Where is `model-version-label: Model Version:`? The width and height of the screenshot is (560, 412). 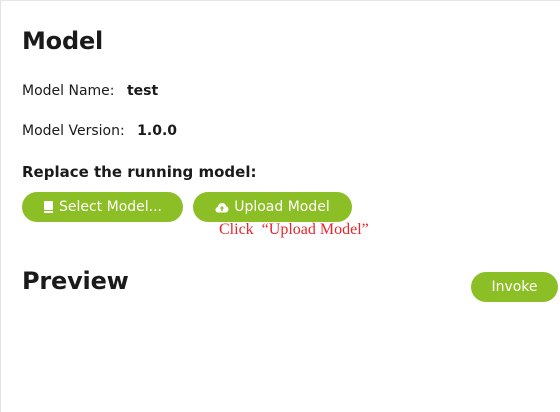
model-version-label: Model Version: is located at coordinates (73, 131).